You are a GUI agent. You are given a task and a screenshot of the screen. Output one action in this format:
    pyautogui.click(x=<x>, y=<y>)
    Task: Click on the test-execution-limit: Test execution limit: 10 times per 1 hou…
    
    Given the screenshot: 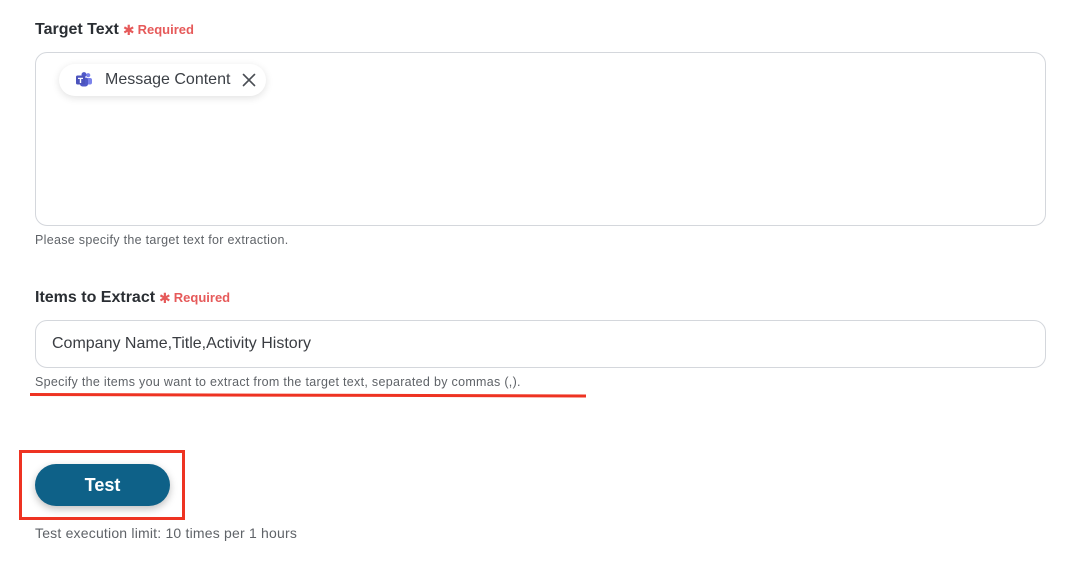 What is the action you would take?
    pyautogui.click(x=166, y=533)
    